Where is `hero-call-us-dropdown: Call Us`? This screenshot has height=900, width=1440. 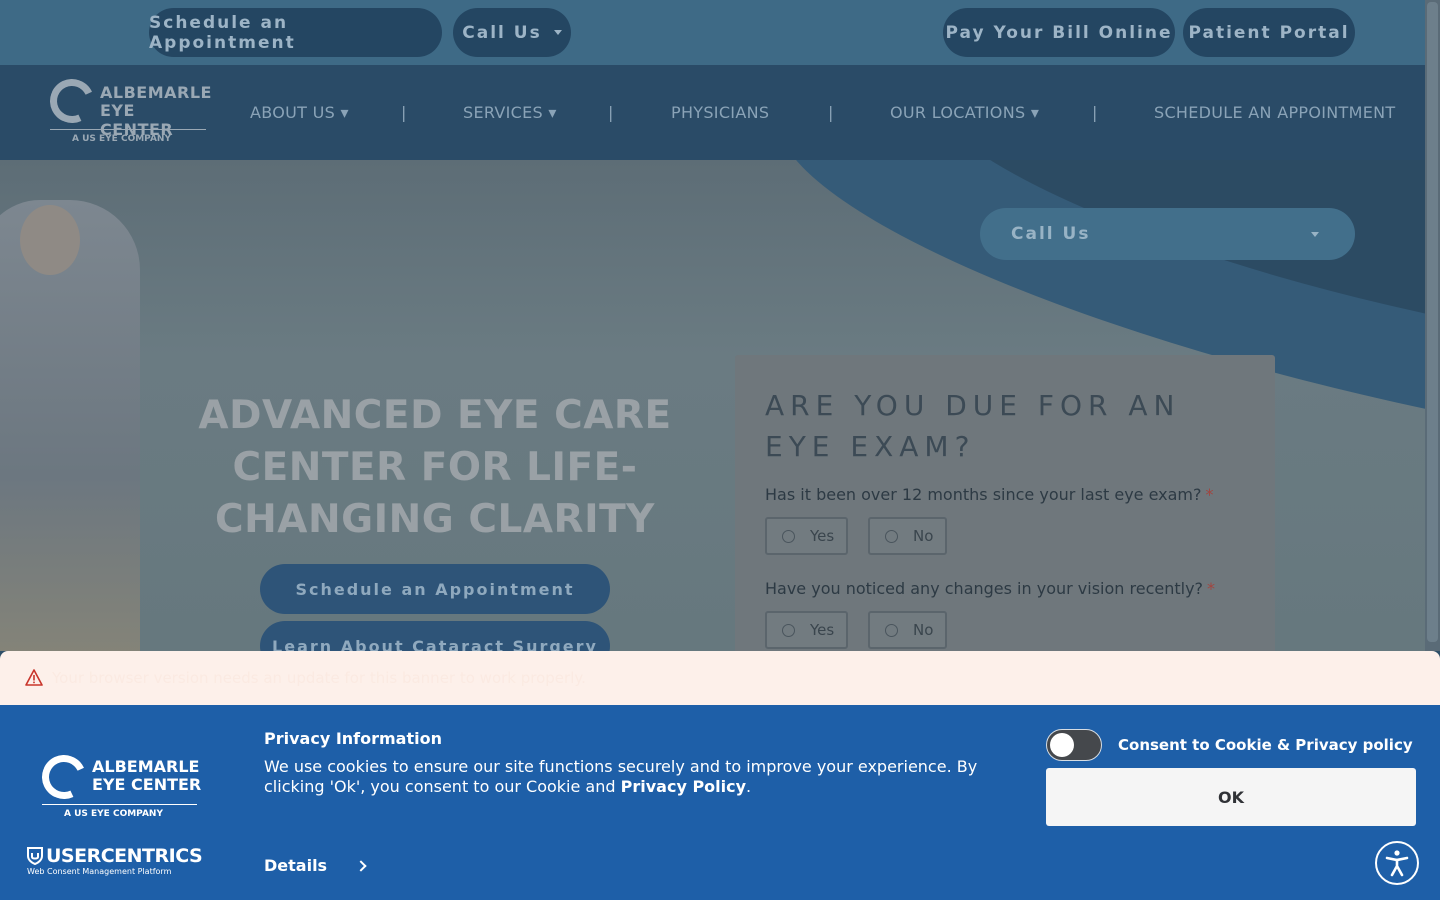
hero-call-us-dropdown: Call Us is located at coordinates (1167, 234).